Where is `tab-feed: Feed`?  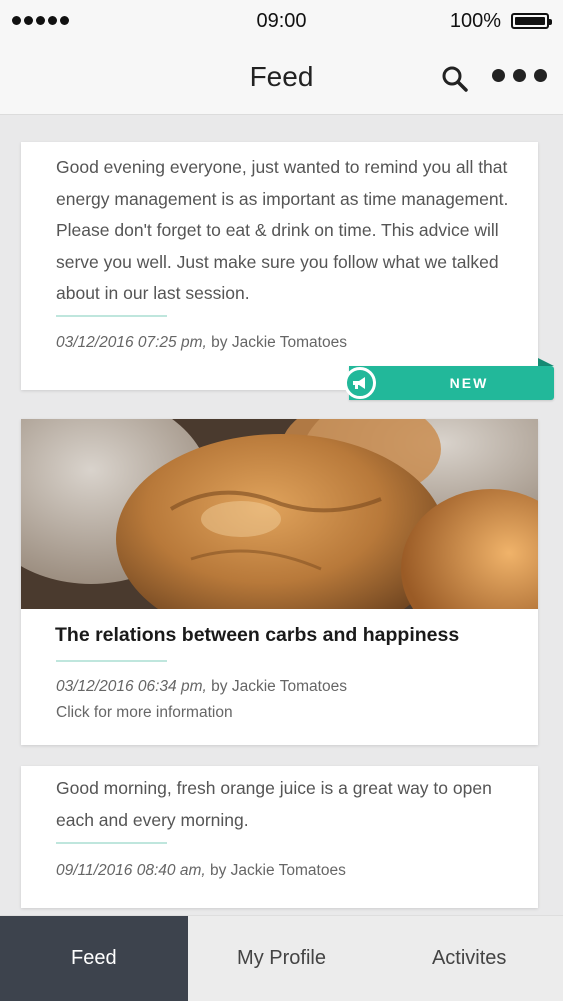 tab-feed: Feed is located at coordinates (94, 958).